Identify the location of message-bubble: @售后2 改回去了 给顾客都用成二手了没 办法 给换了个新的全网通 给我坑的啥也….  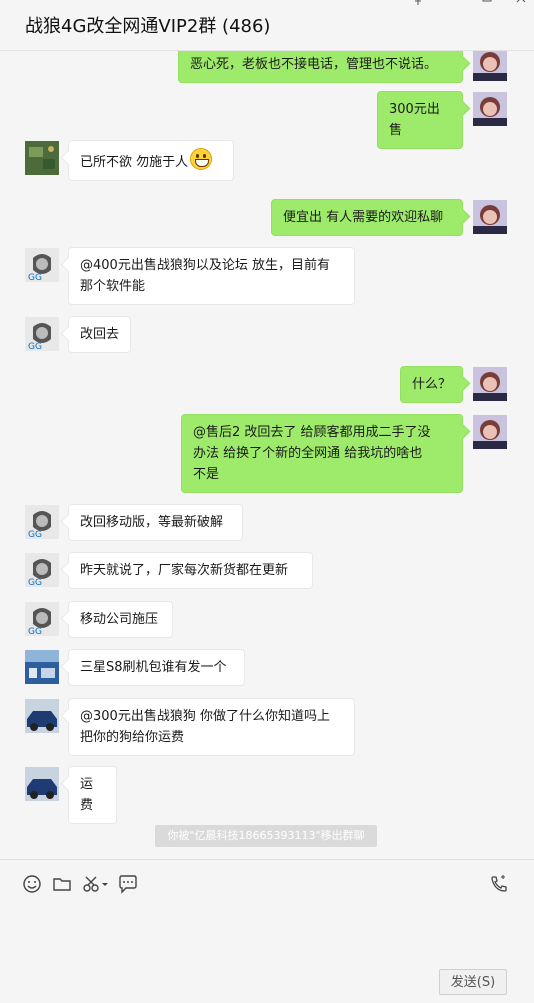
(322, 453).